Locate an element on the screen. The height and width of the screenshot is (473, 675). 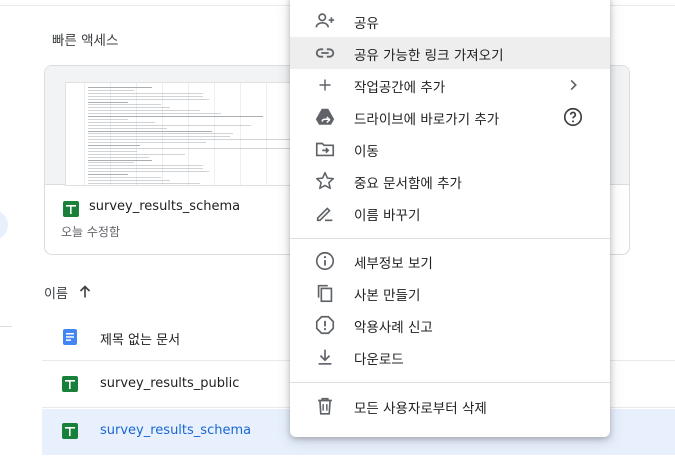
arrow-up-icon is located at coordinates (85, 292).